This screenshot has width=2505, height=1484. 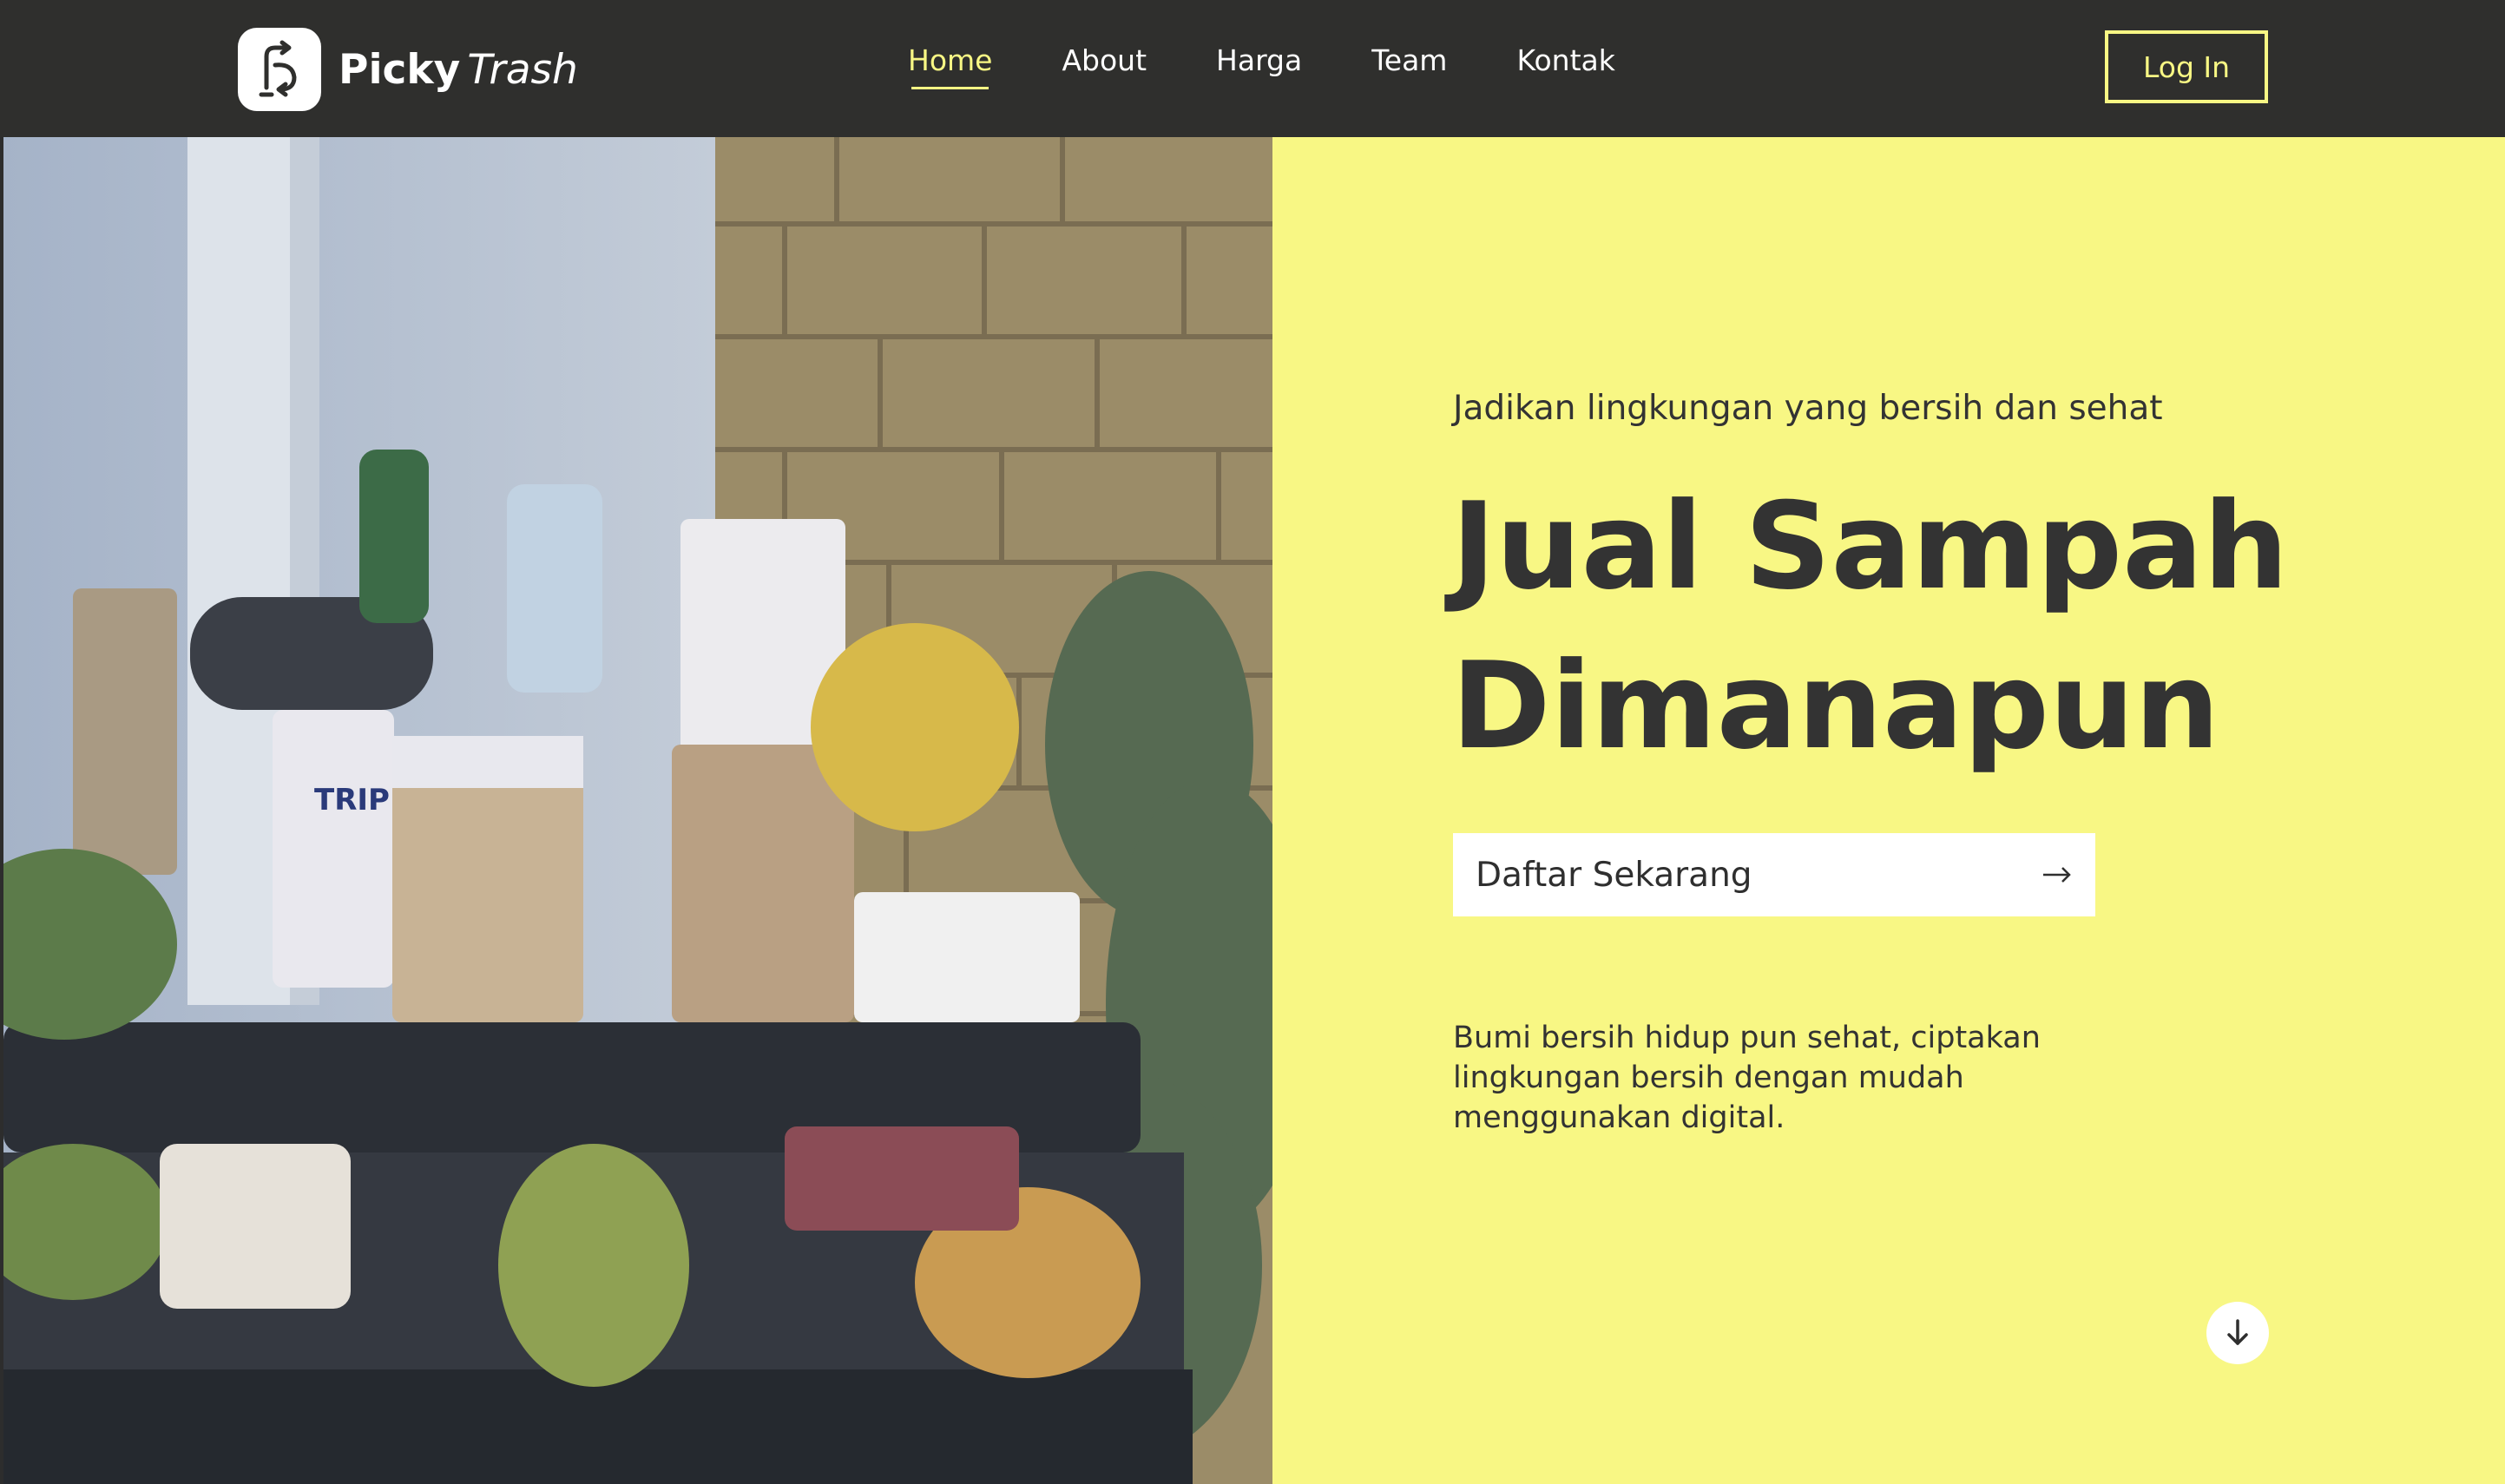 I want to click on hero-headline: Jual Sampah Dimanapun, so click(x=1950, y=626).